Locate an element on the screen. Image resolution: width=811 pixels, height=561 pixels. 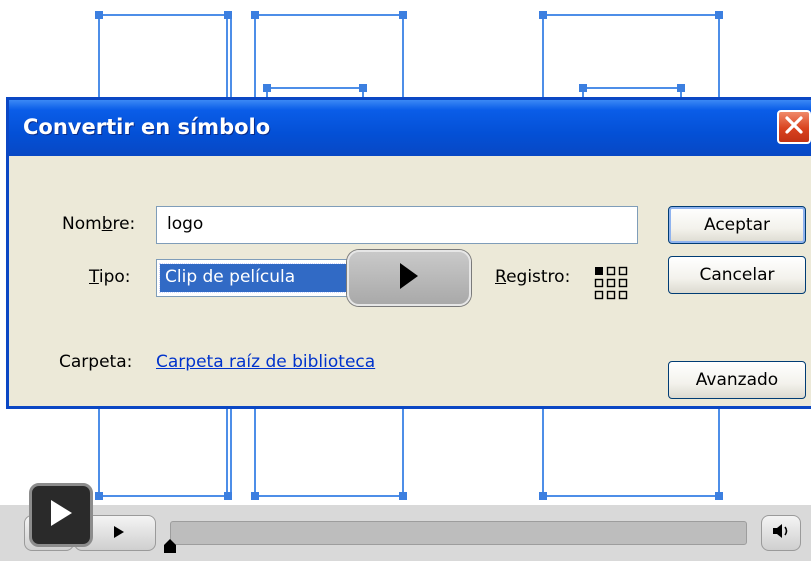
name-label-part: re: is located at coordinates (124, 224).